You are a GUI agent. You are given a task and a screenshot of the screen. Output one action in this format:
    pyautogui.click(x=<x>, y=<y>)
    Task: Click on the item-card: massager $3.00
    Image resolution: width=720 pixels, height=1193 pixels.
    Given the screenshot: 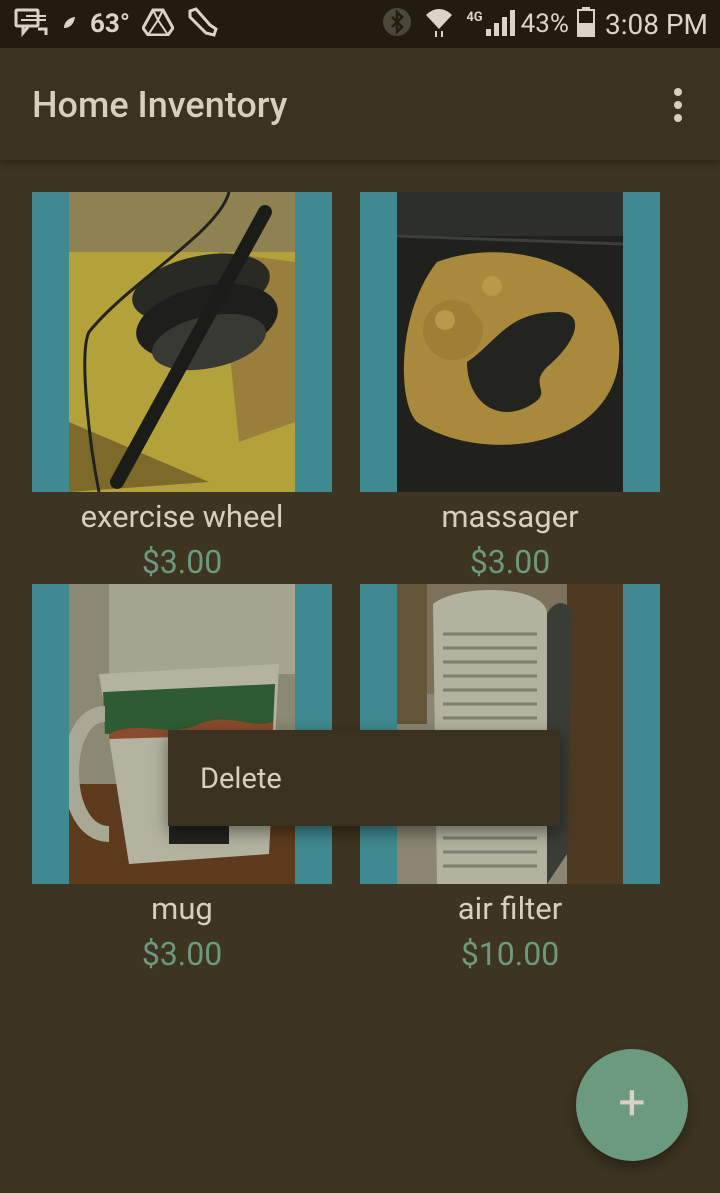 What is the action you would take?
    pyautogui.click(x=510, y=388)
    